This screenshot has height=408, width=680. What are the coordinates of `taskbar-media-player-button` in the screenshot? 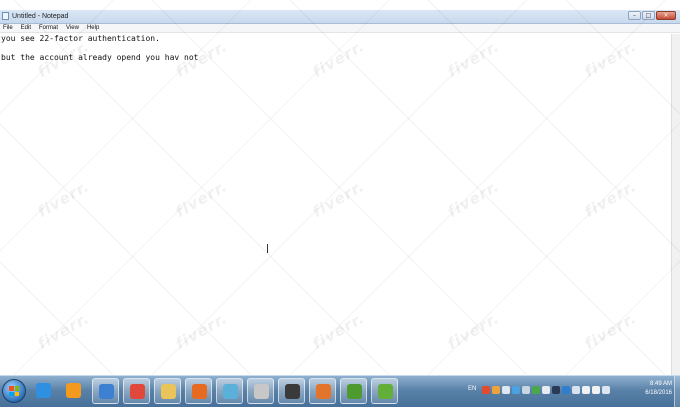 It's located at (73, 391).